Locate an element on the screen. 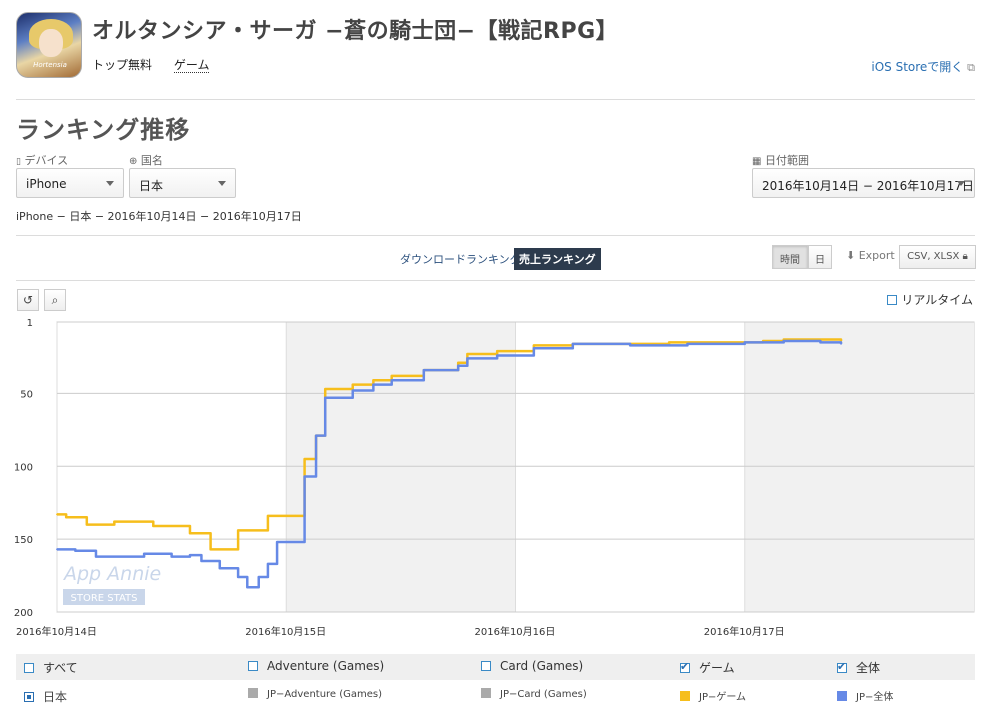 The height and width of the screenshot is (706, 983). granularity-day-button: 日 is located at coordinates (820, 257).